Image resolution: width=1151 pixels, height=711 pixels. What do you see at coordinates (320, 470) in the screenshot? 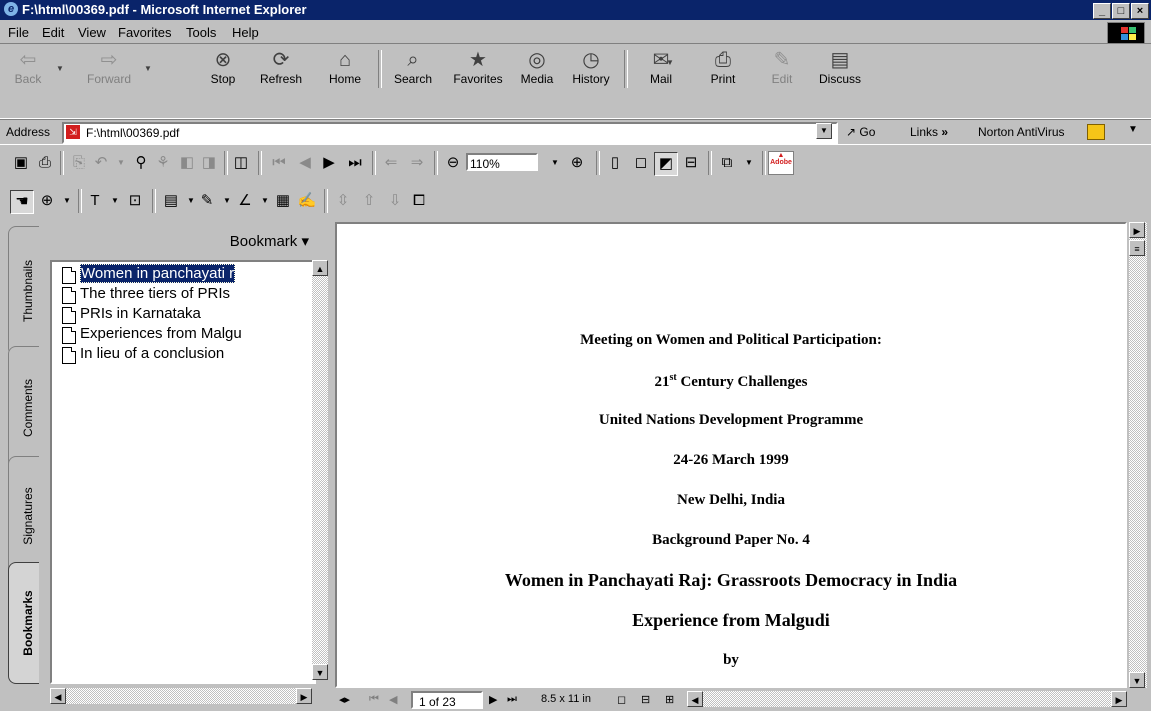
I see `bookmark-vertical-scrollbar: ▲ ▼` at bounding box center [320, 470].